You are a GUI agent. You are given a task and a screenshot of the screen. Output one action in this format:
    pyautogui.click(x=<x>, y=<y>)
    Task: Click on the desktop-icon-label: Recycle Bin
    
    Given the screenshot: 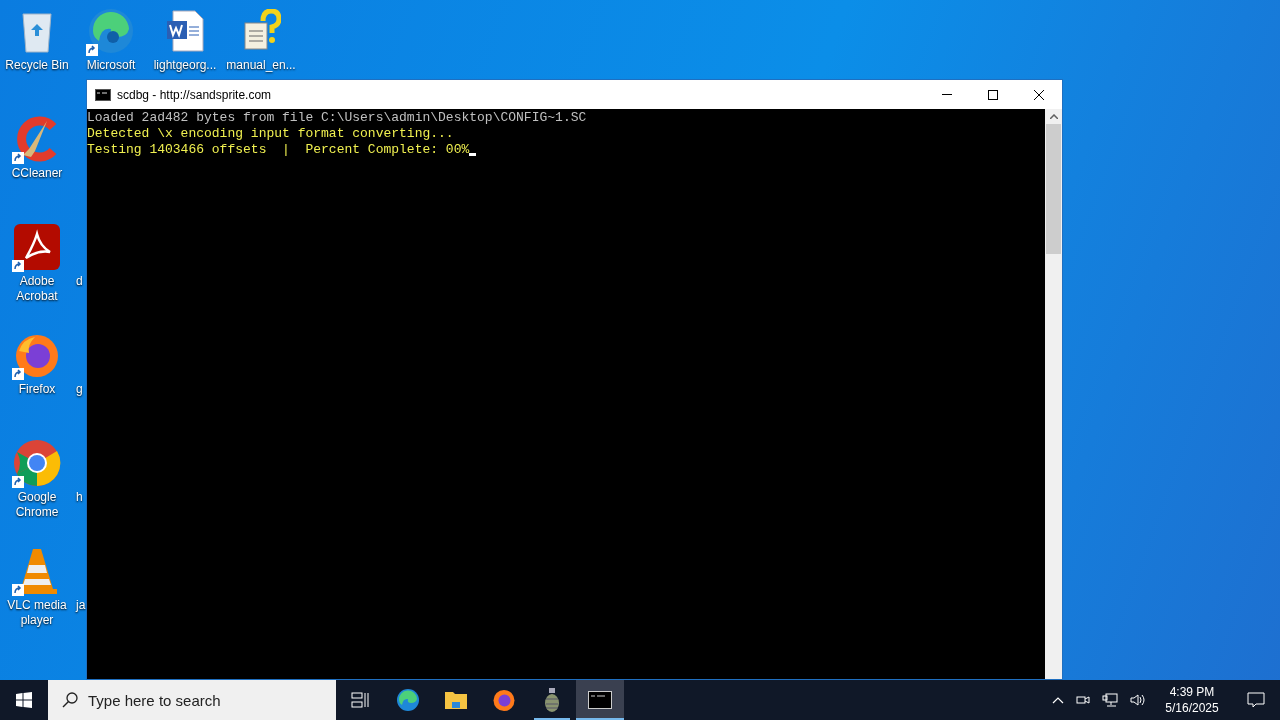 What is the action you would take?
    pyautogui.click(x=37, y=65)
    